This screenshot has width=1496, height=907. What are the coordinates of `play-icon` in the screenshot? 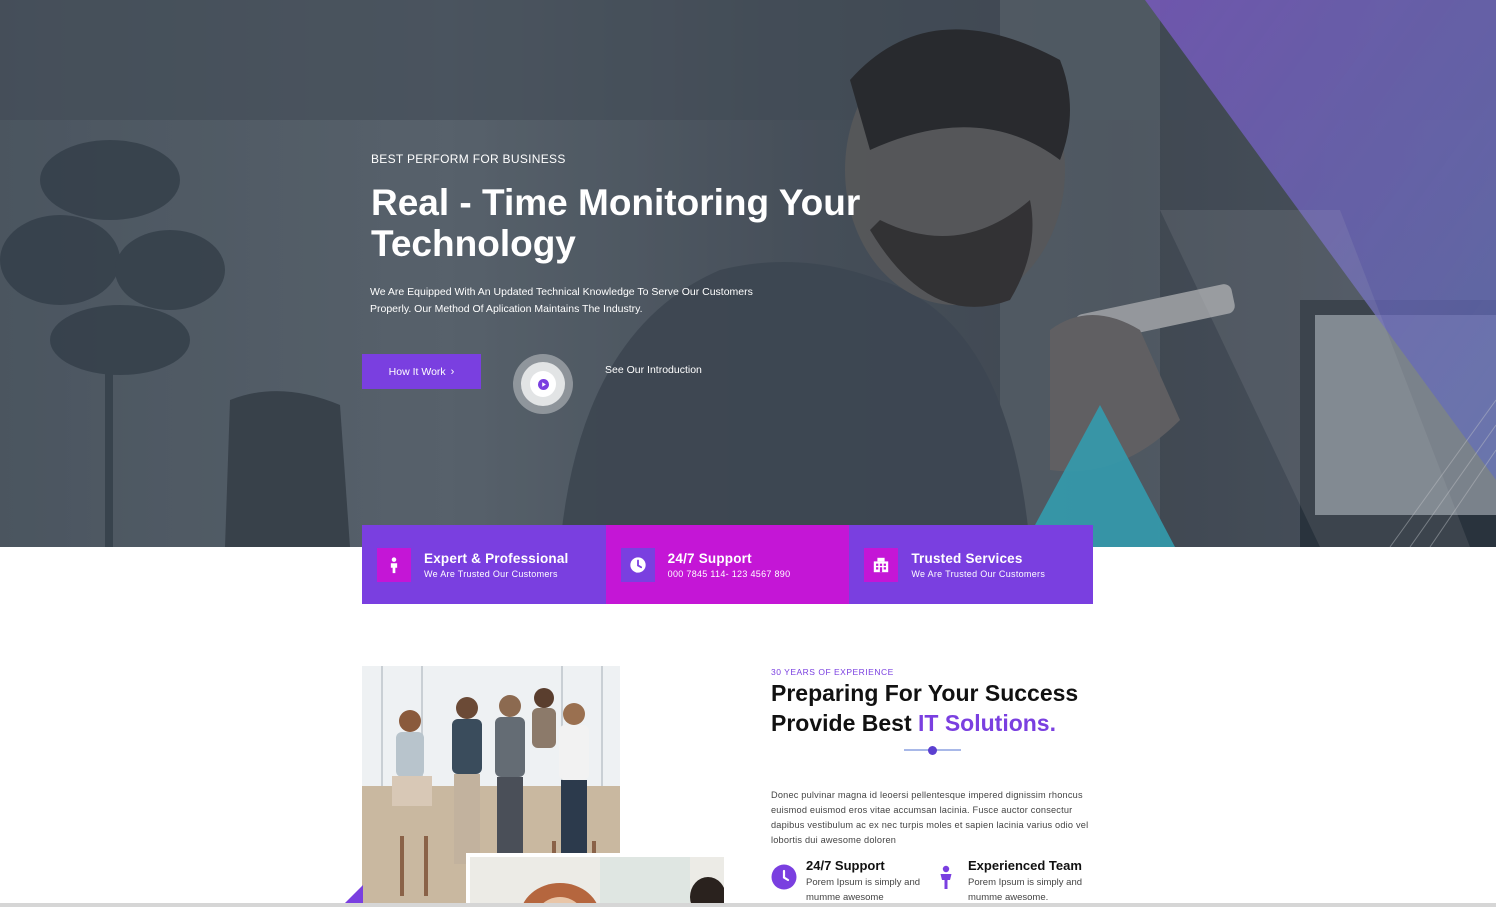 It's located at (543, 384).